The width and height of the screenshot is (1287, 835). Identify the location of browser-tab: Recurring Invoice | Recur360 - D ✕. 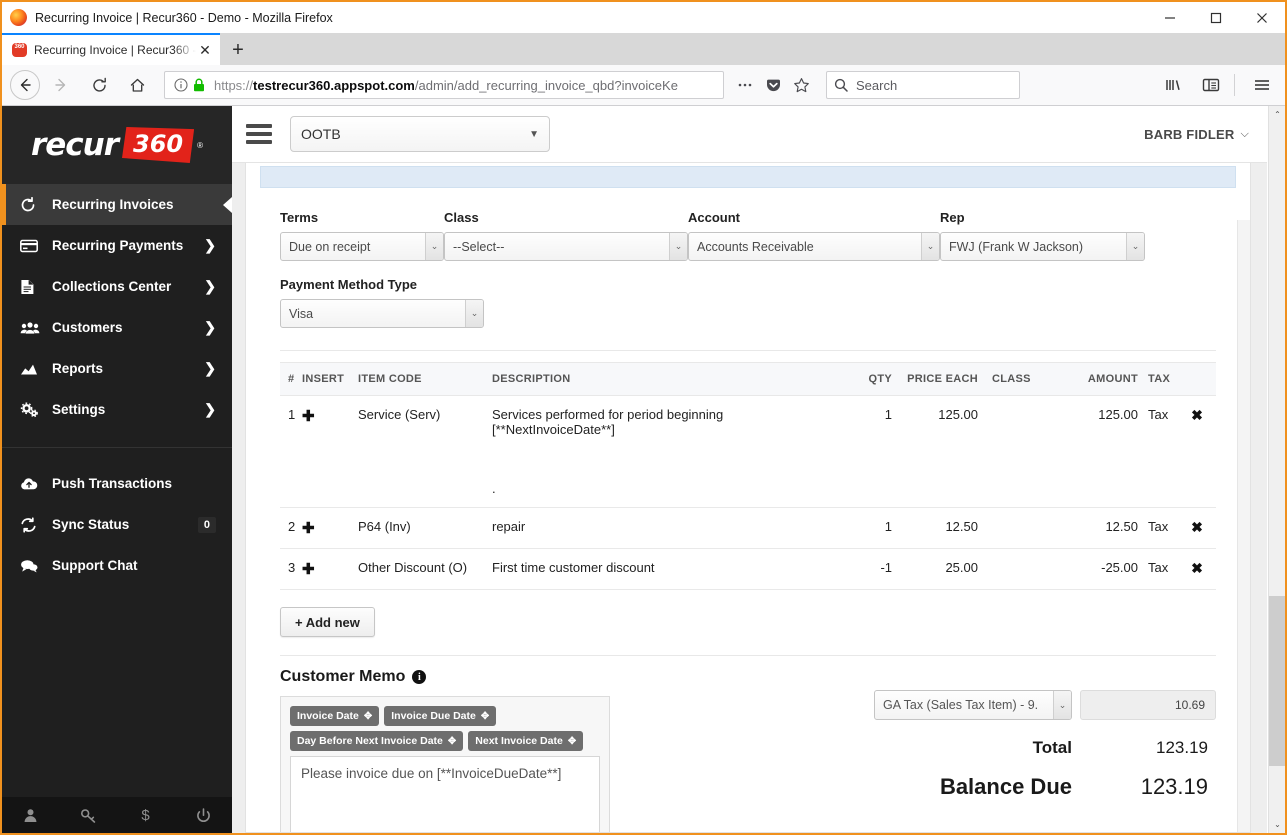
(111, 49).